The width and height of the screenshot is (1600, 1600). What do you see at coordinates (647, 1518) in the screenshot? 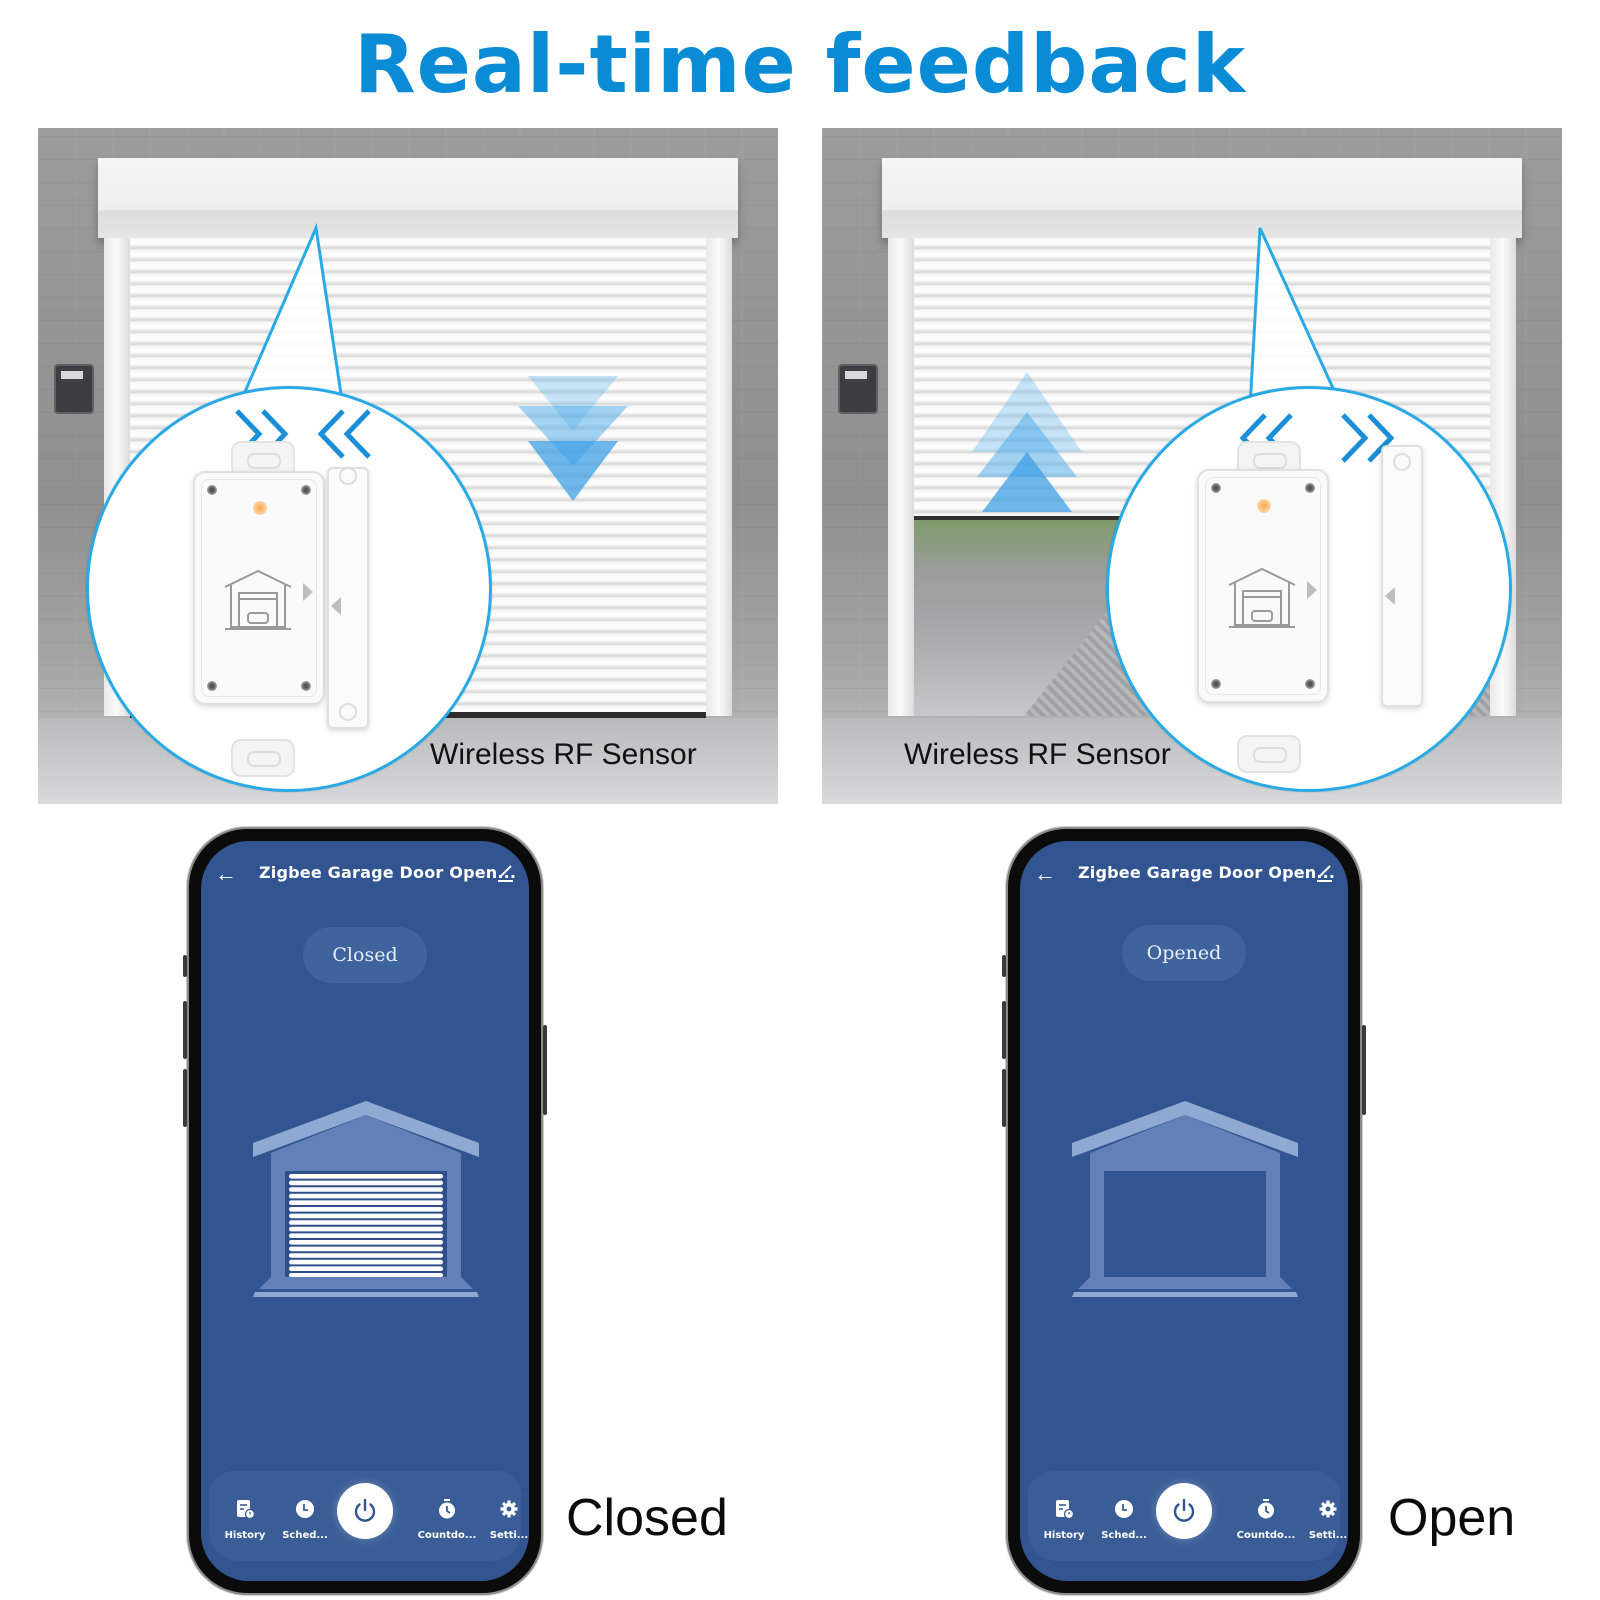
I see `state-caption-closed: Closed` at bounding box center [647, 1518].